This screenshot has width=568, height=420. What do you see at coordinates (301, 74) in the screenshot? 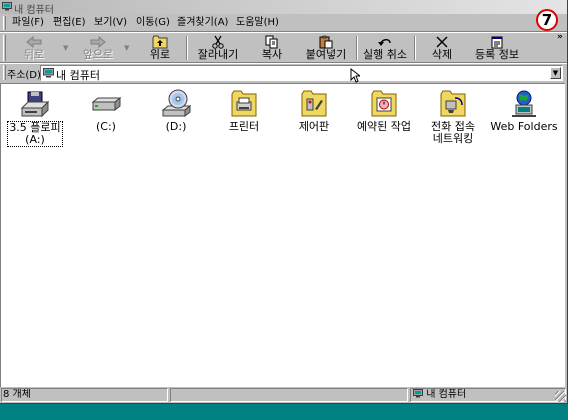
I see `address-combobox: 내 컴퓨터 ▼` at bounding box center [301, 74].